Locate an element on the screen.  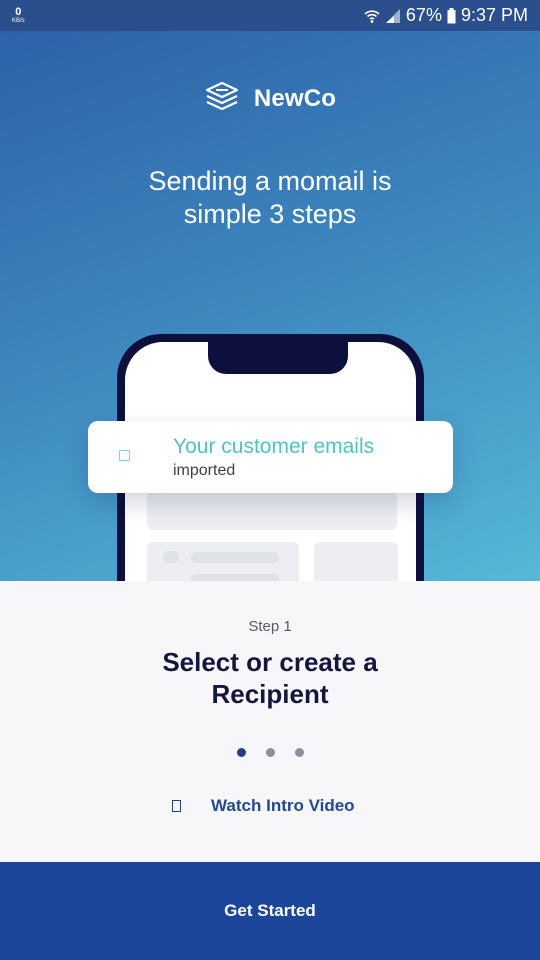
watch-intro-video-label: Watch Intro Video is located at coordinates (283, 805).